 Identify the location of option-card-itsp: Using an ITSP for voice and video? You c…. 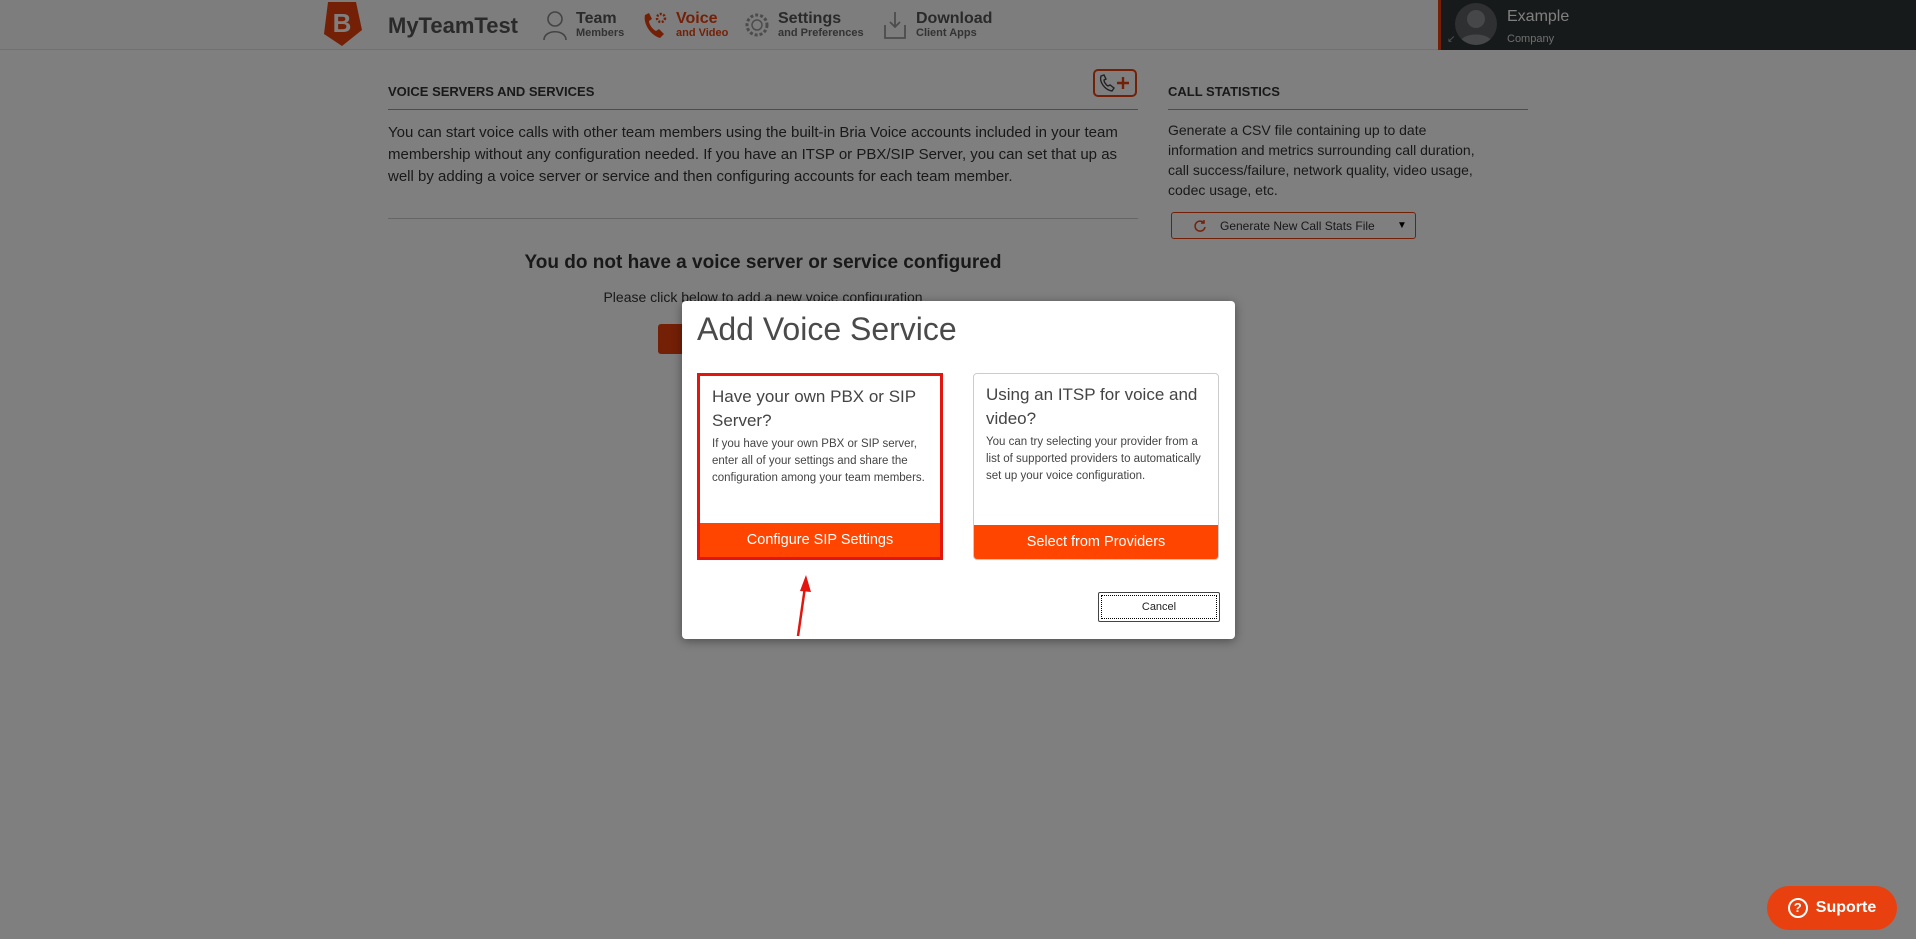
(1096, 466).